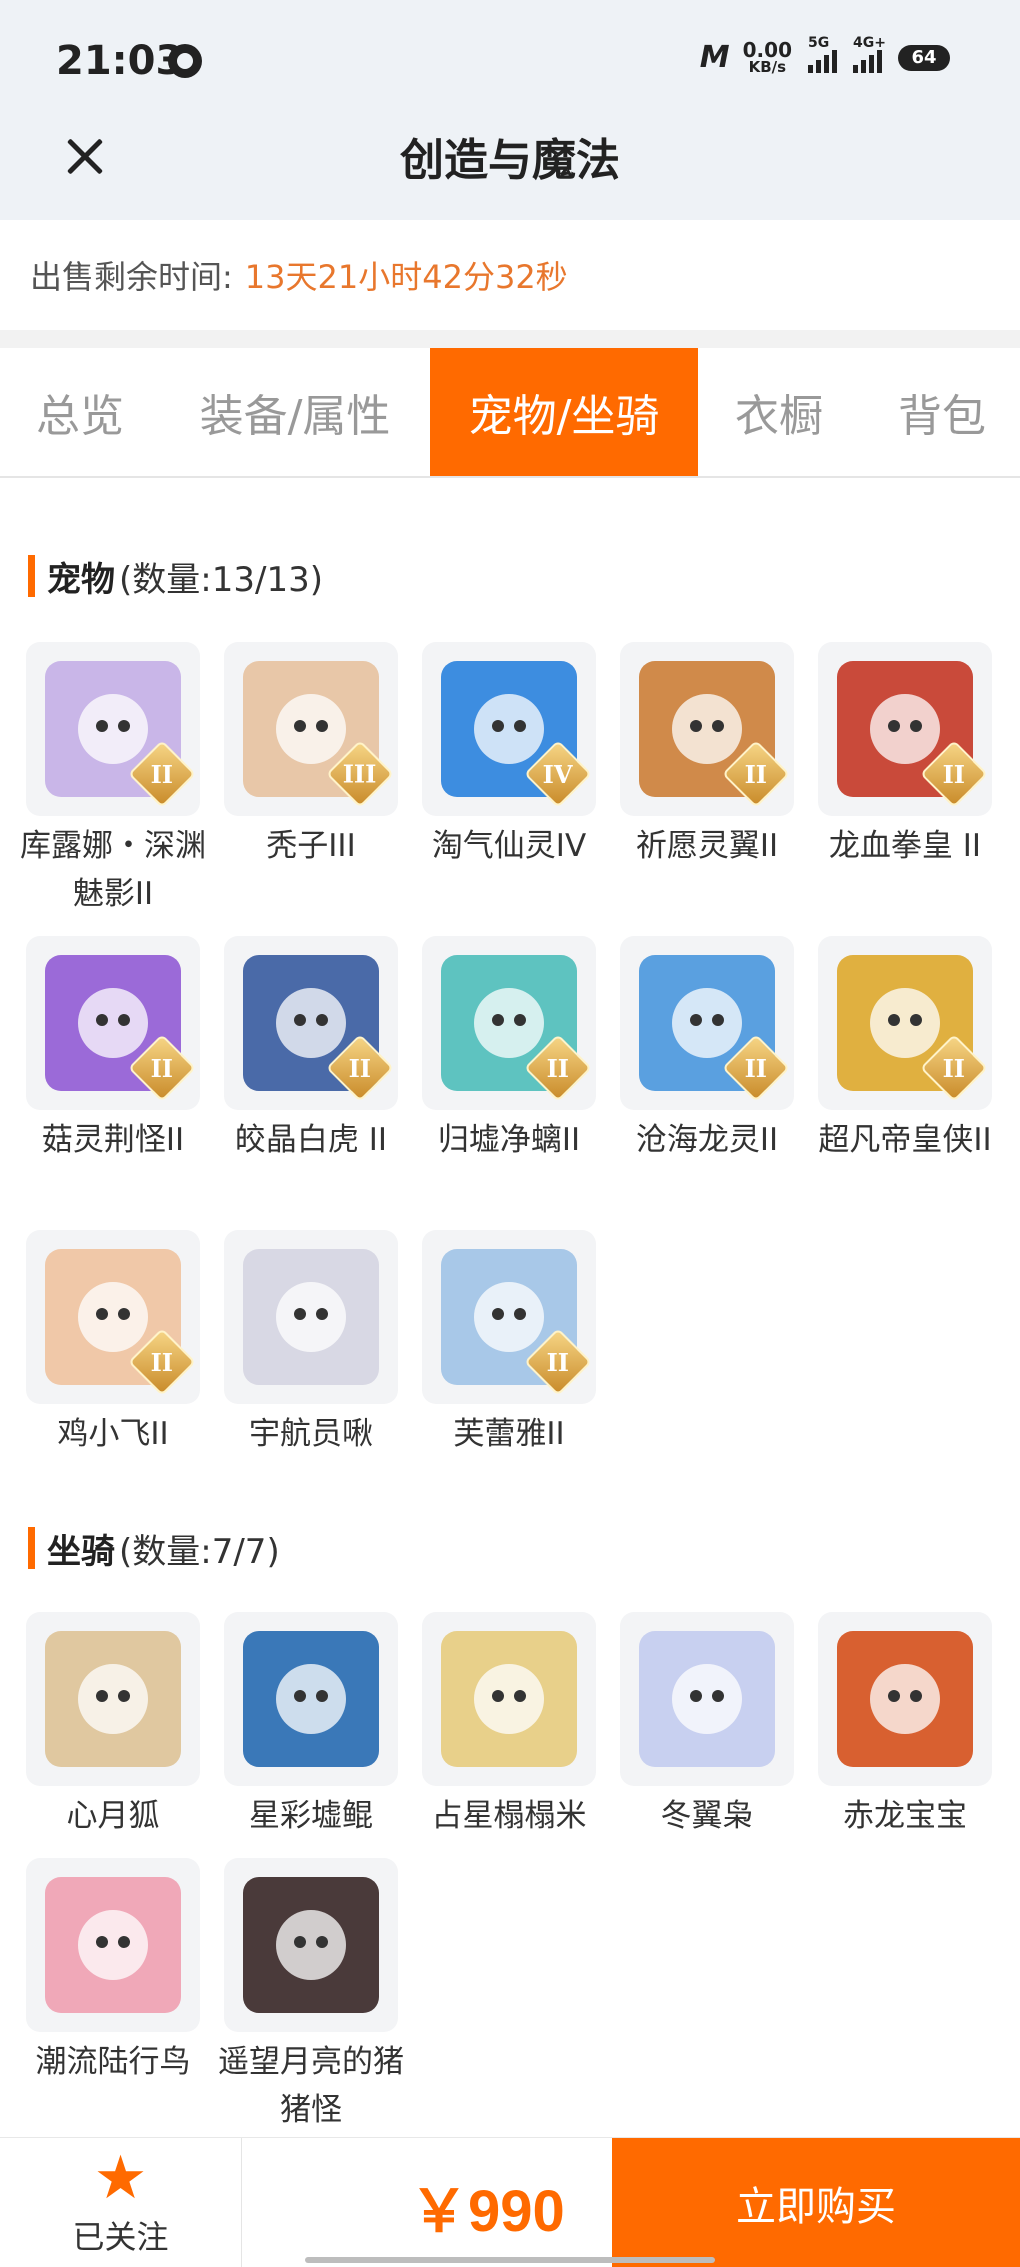  I want to click on item-name: 皎晶白虎 II, so click(311, 1140).